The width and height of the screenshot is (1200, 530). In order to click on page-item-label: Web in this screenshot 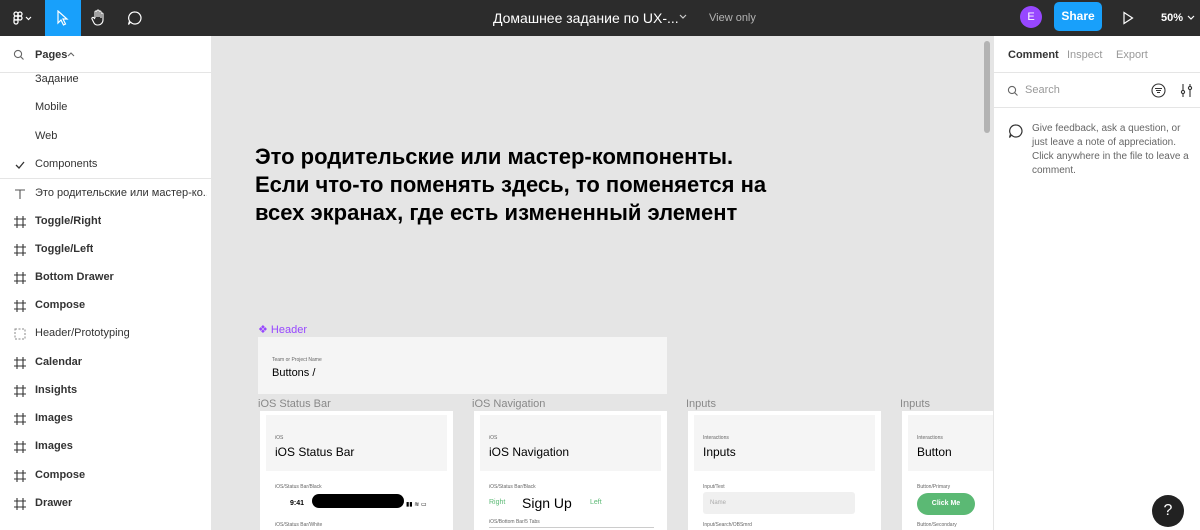, I will do `click(46, 136)`.